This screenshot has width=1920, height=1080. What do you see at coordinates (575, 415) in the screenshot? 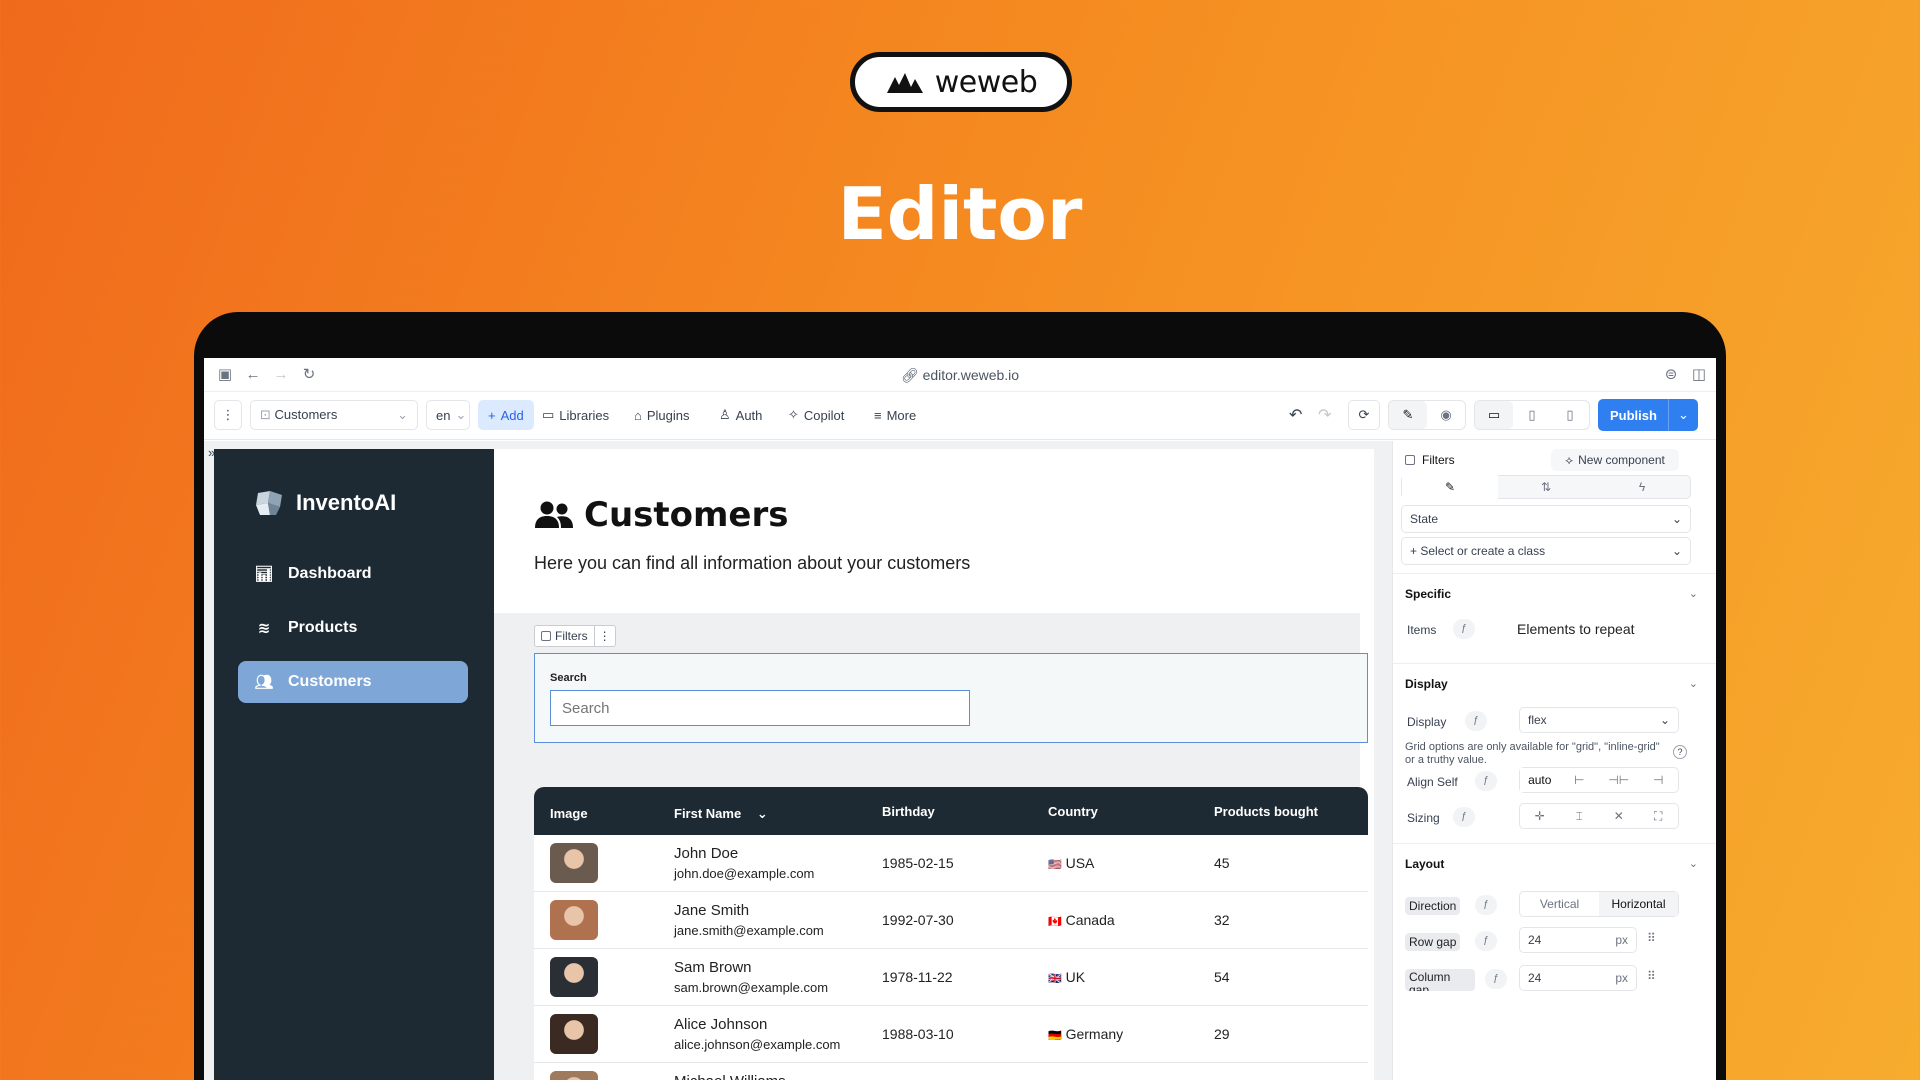
I see `libraries-button: ▭ Libraries` at bounding box center [575, 415].